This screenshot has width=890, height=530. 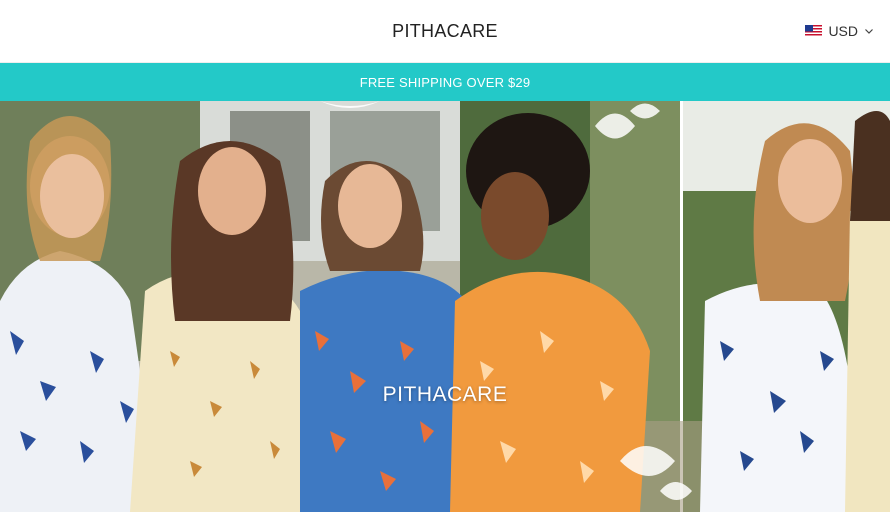 What do you see at coordinates (869, 31) in the screenshot?
I see `chevron-down-icon` at bounding box center [869, 31].